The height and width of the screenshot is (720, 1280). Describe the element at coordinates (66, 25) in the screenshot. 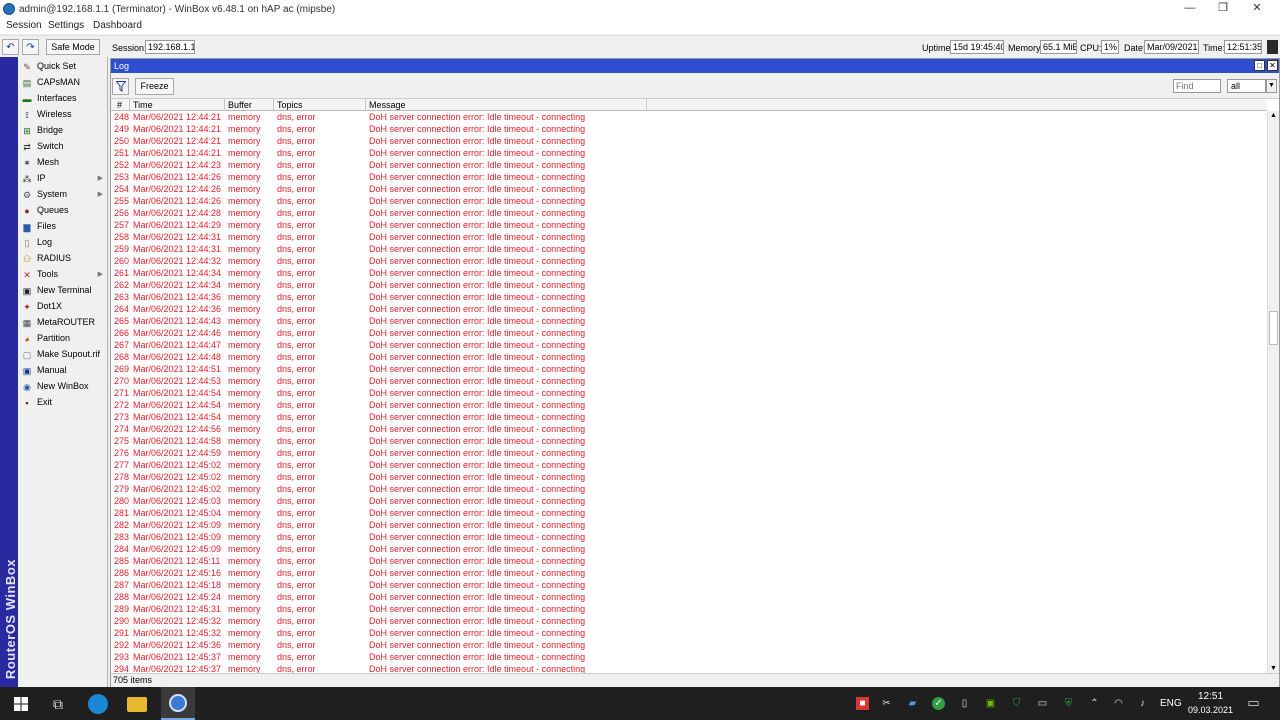

I see `menu-settings: Settings` at that location.